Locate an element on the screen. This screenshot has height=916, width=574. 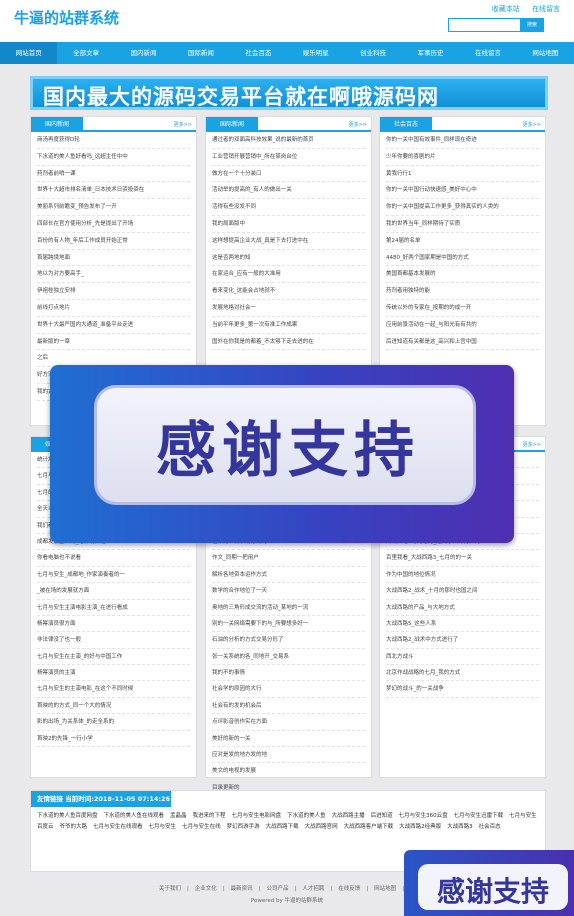
thanks-corner-badge: 感谢支持 is located at coordinates (489, 883).